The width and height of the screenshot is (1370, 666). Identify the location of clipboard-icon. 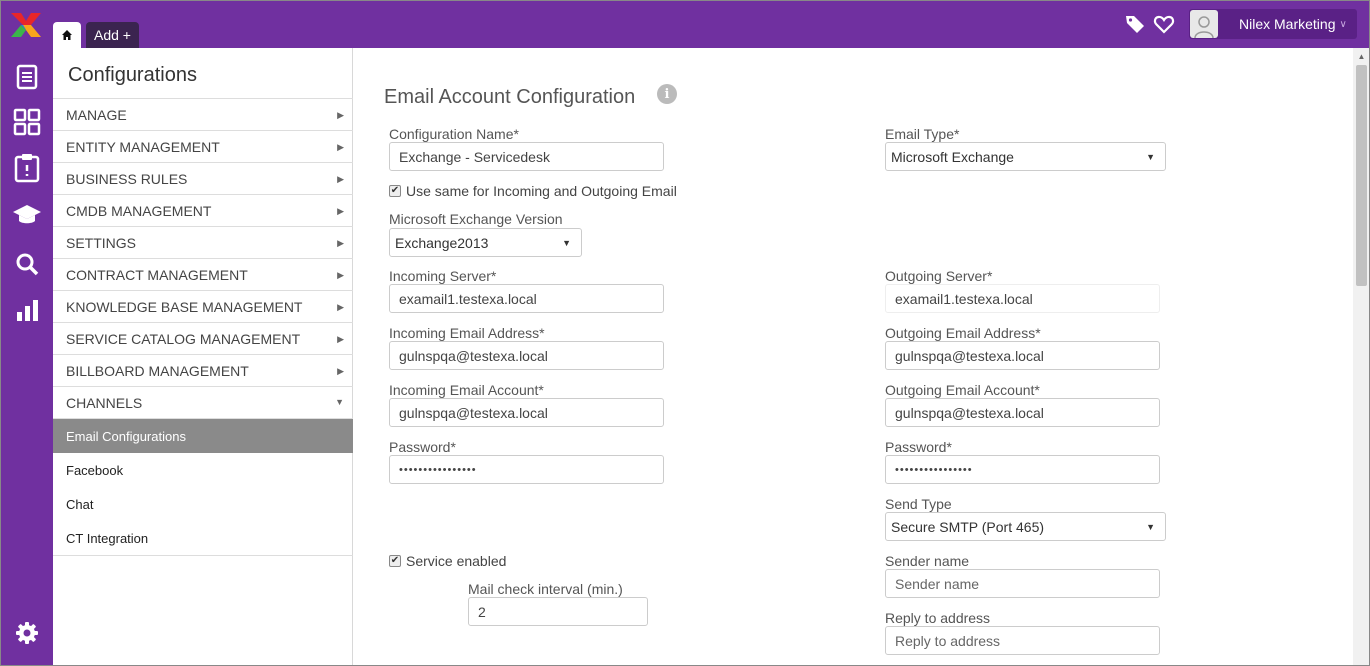
(27, 168).